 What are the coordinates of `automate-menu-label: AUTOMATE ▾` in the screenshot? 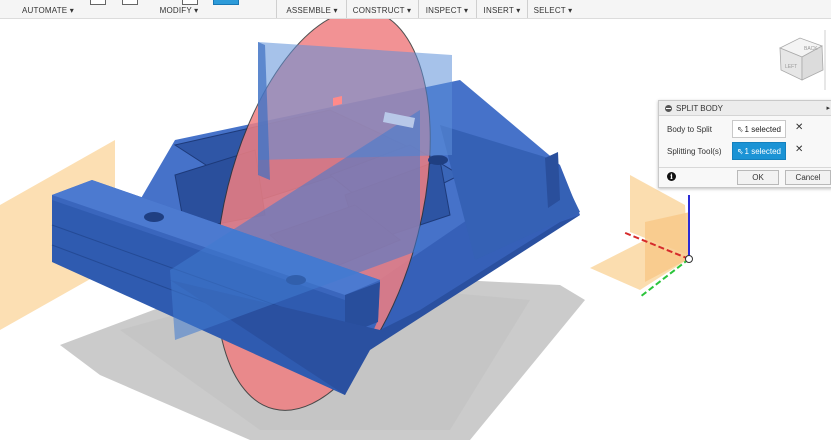 It's located at (48, 10).